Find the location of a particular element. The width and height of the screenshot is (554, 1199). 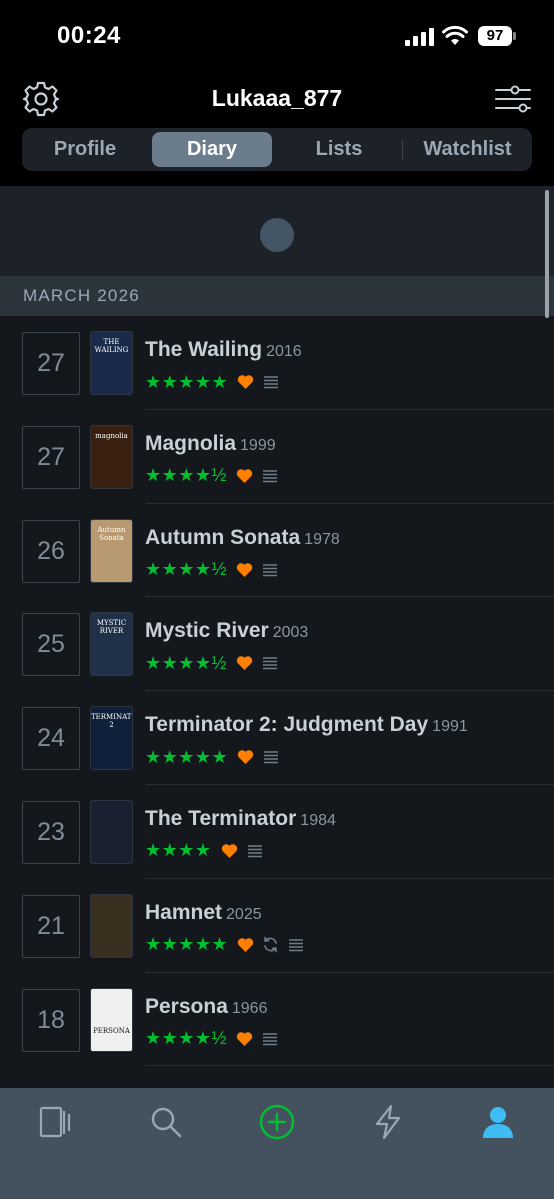

pull-to-refresh-area is located at coordinates (277, 231).